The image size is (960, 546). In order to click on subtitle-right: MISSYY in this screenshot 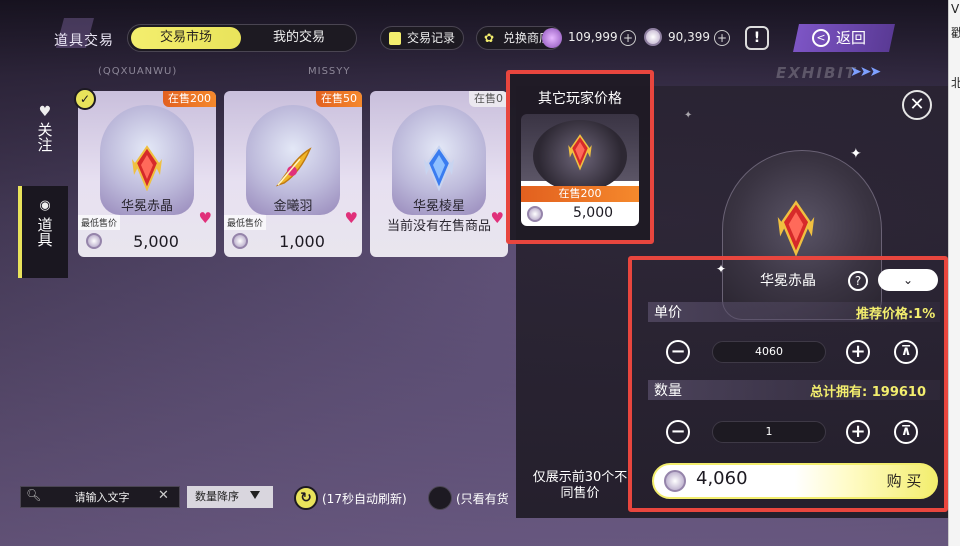, I will do `click(329, 71)`.